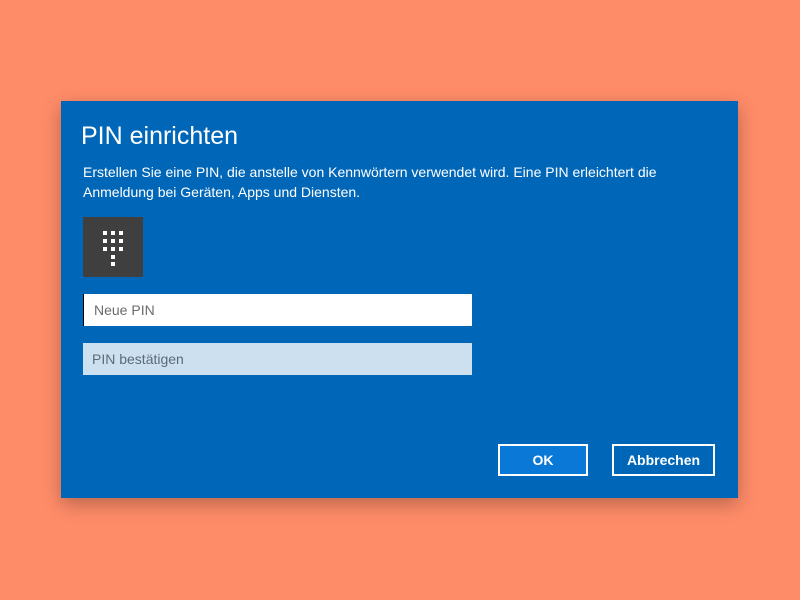 The width and height of the screenshot is (800, 600). I want to click on cancel-button: Abbrechen, so click(663, 460).